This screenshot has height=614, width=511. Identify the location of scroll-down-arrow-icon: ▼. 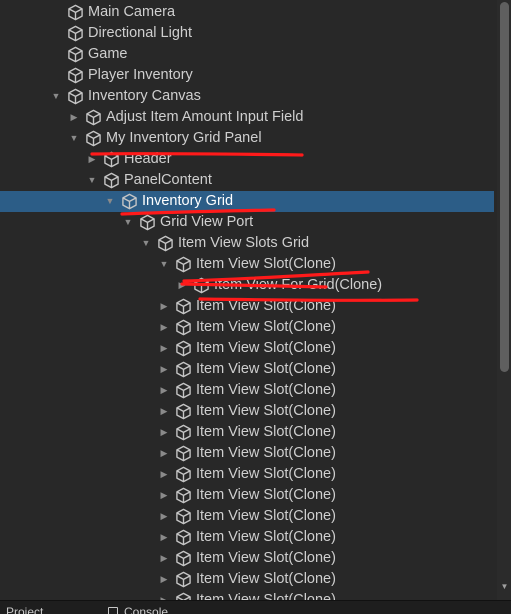
(504, 586).